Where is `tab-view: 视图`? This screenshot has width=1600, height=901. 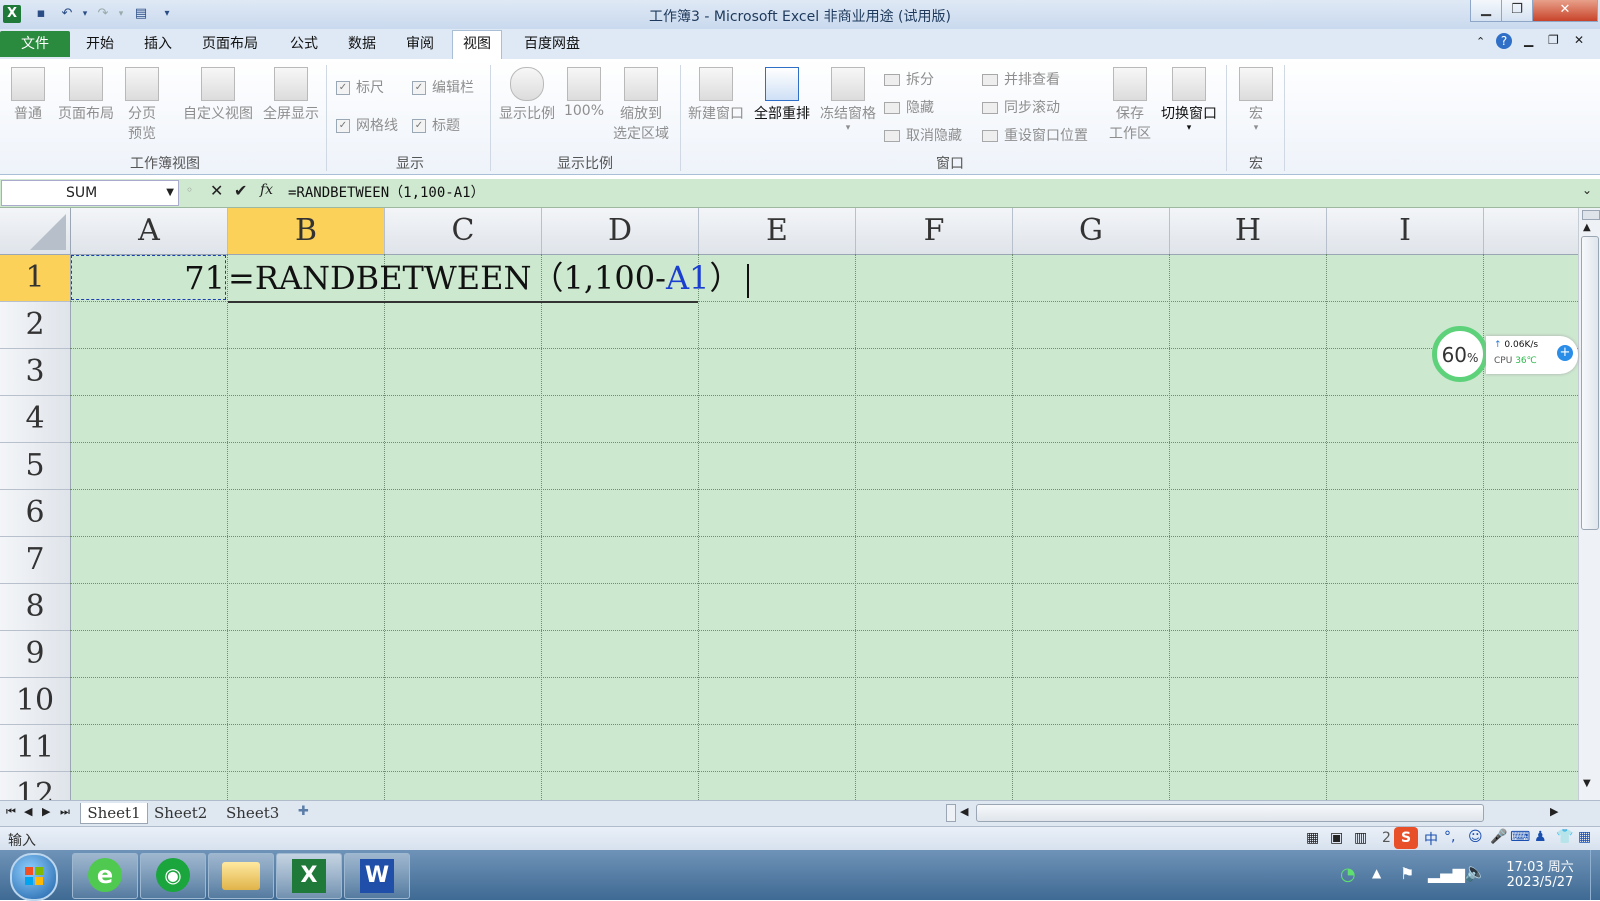 tab-view: 视图 is located at coordinates (477, 45).